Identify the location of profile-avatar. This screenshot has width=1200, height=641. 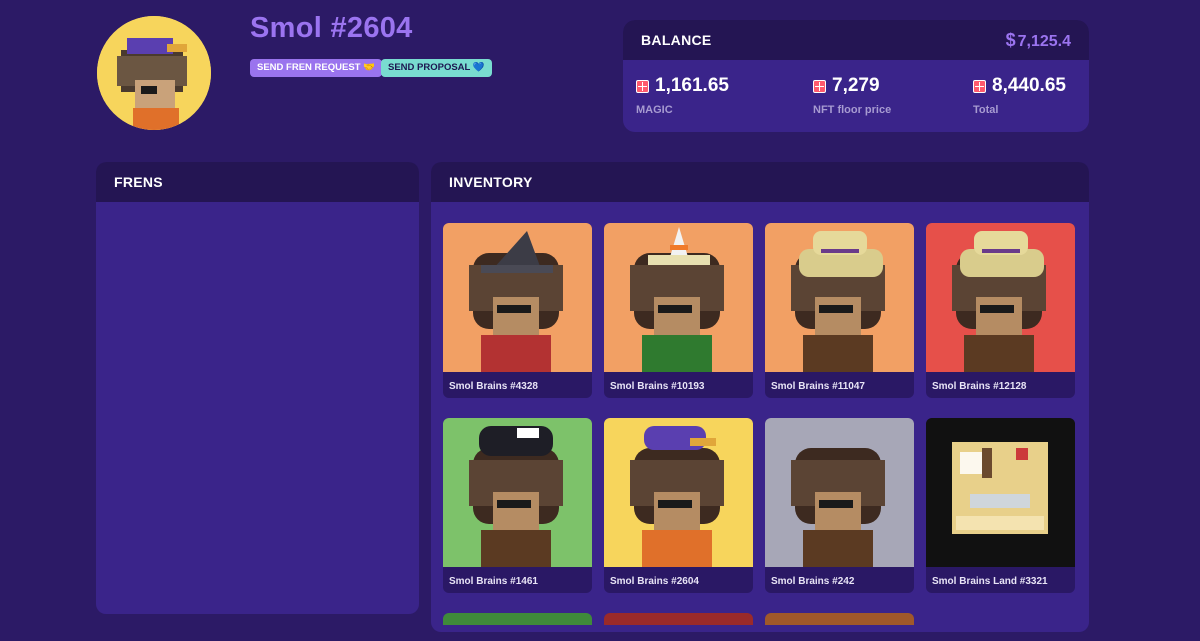
(154, 73).